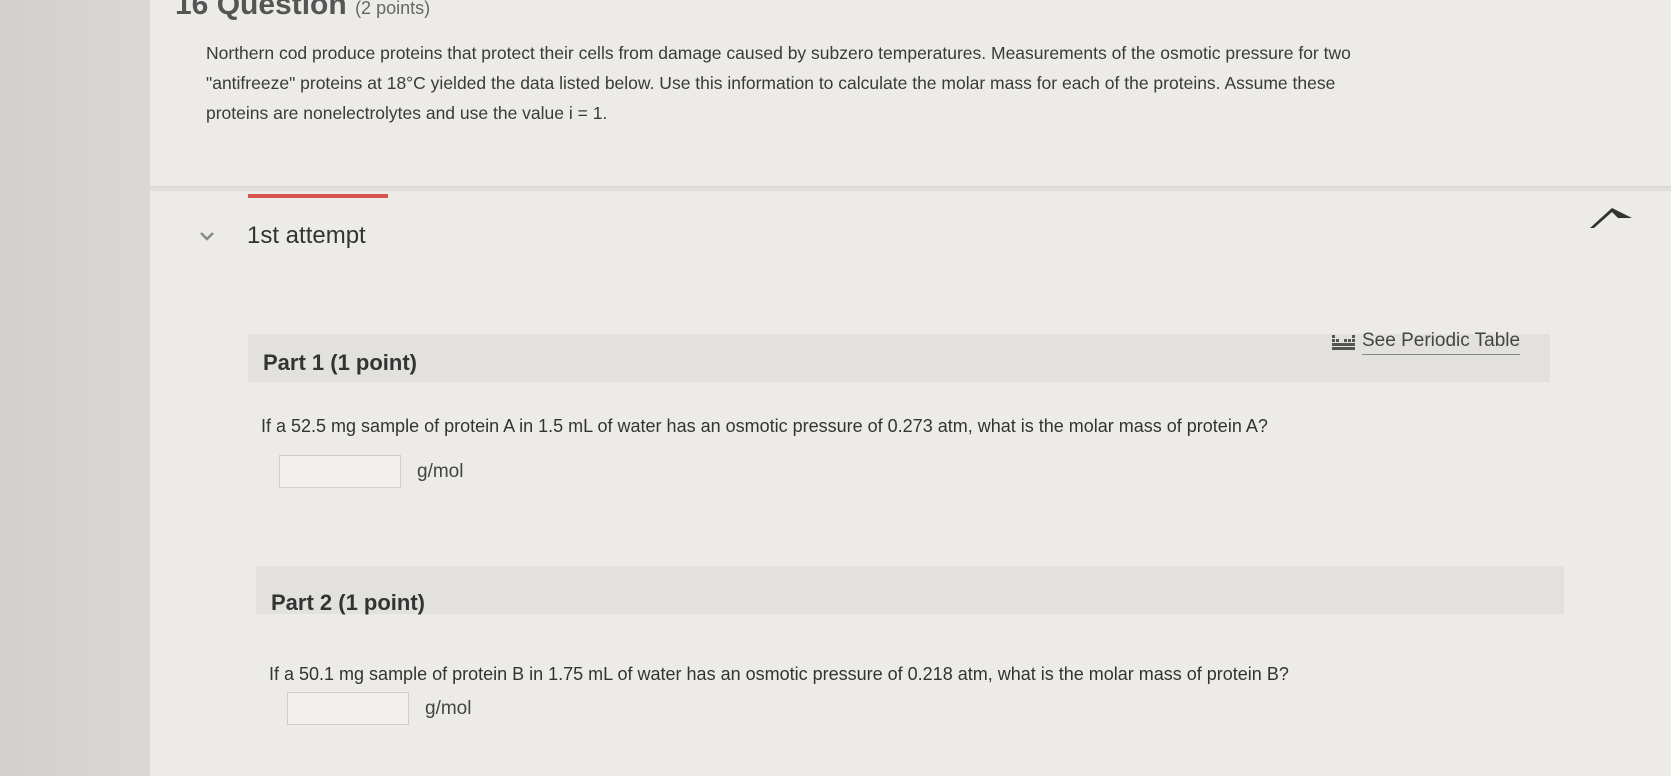 The image size is (1671, 776). Describe the element at coordinates (393, 9) in the screenshot. I see `question-points: (2 points)` at that location.